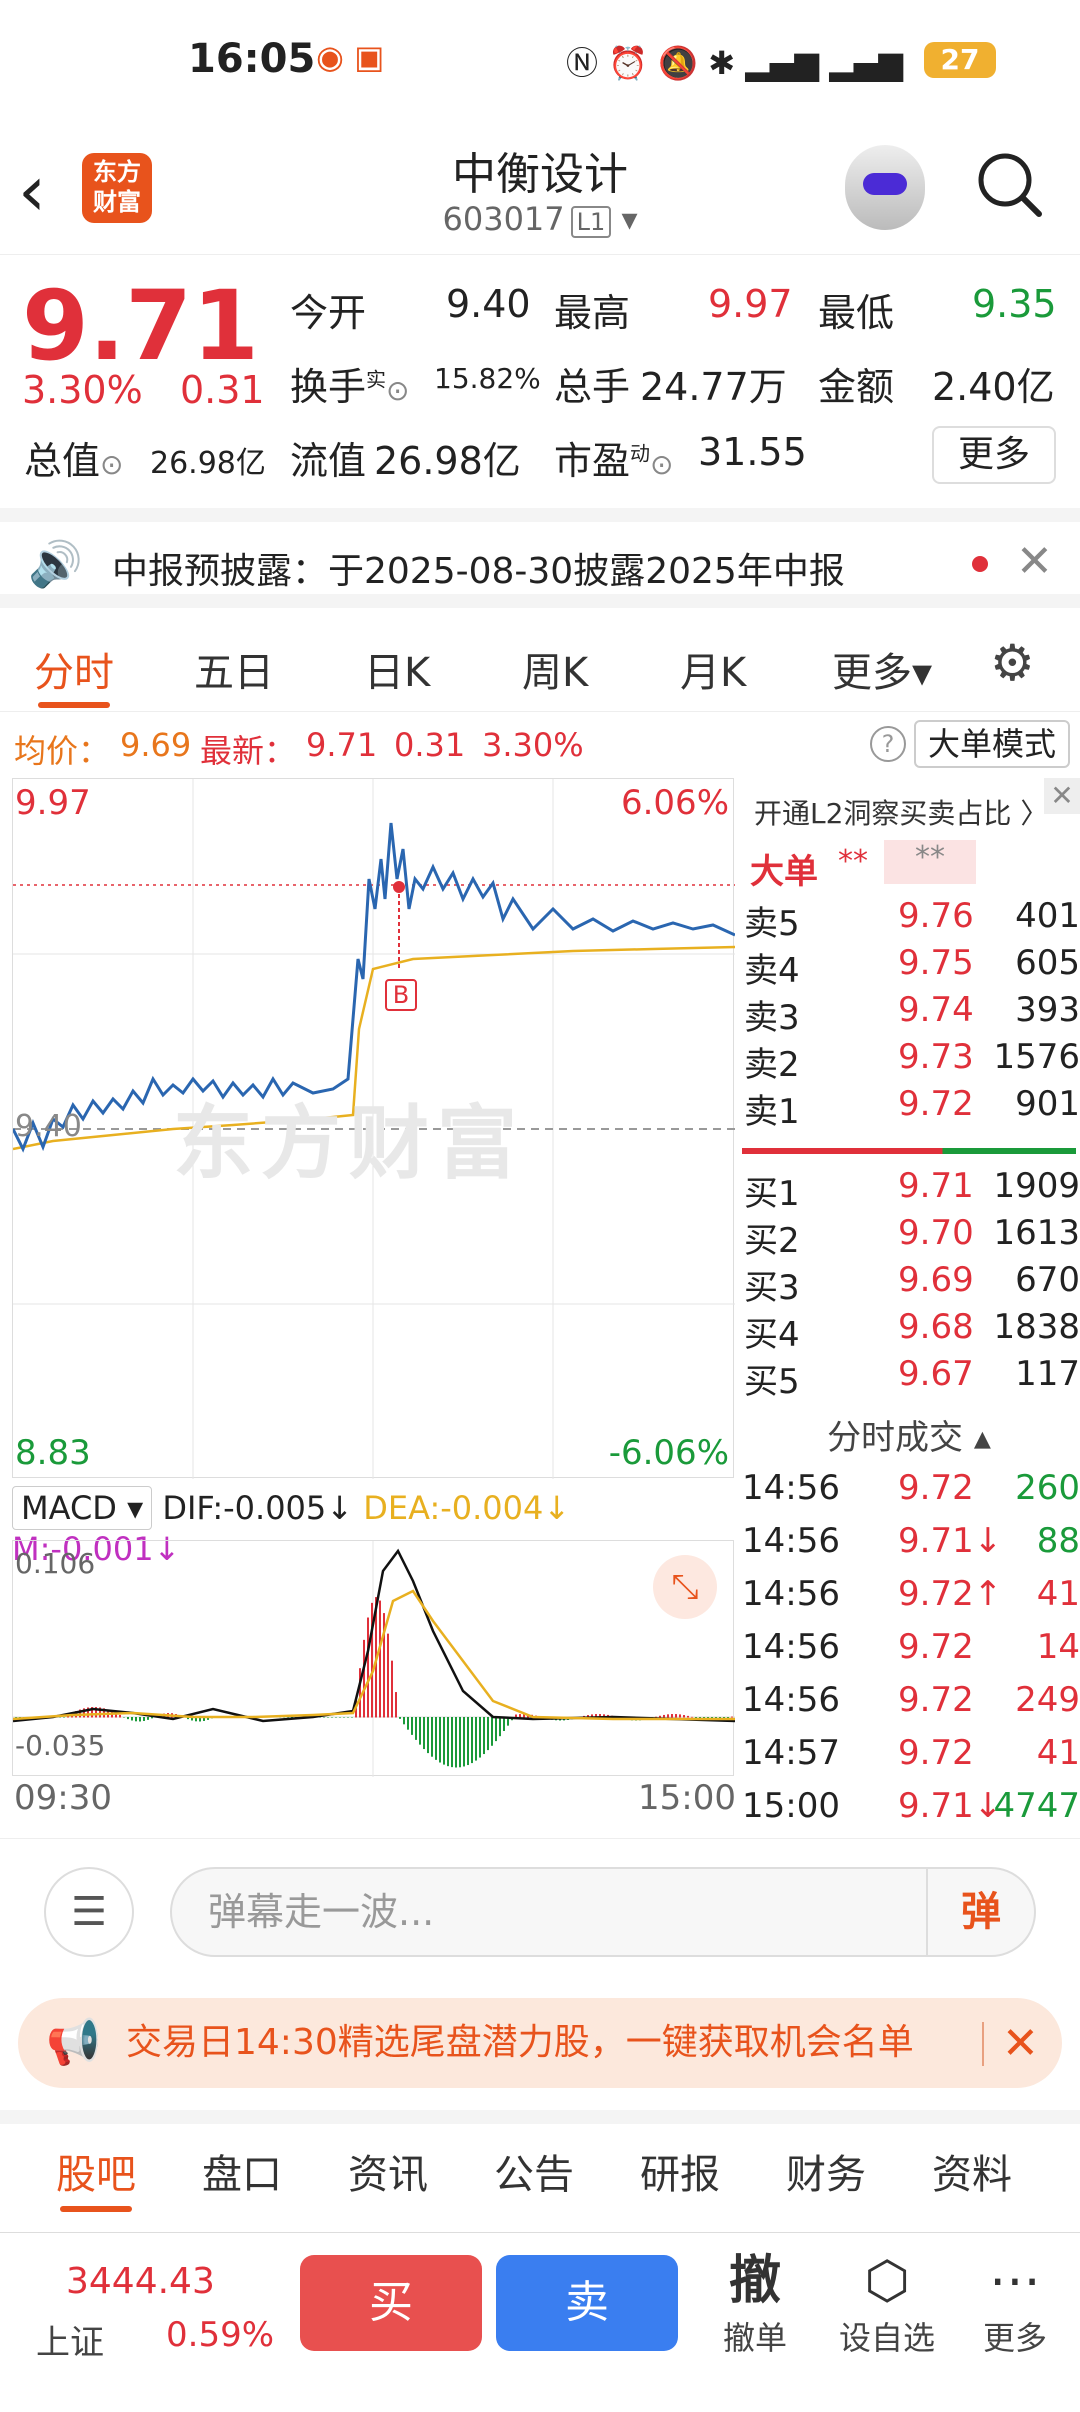  What do you see at coordinates (258, 1508) in the screenshot?
I see `macd-dif: DIF:-0.005↓` at bounding box center [258, 1508].